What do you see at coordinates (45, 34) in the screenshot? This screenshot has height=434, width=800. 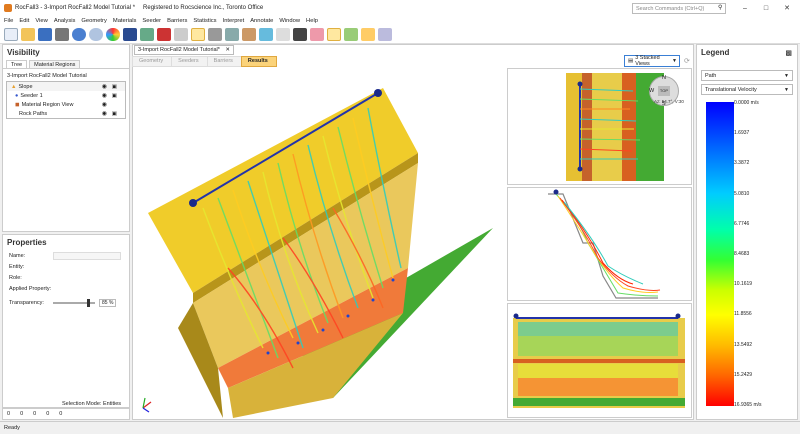 I see `save-icon` at bounding box center [45, 34].